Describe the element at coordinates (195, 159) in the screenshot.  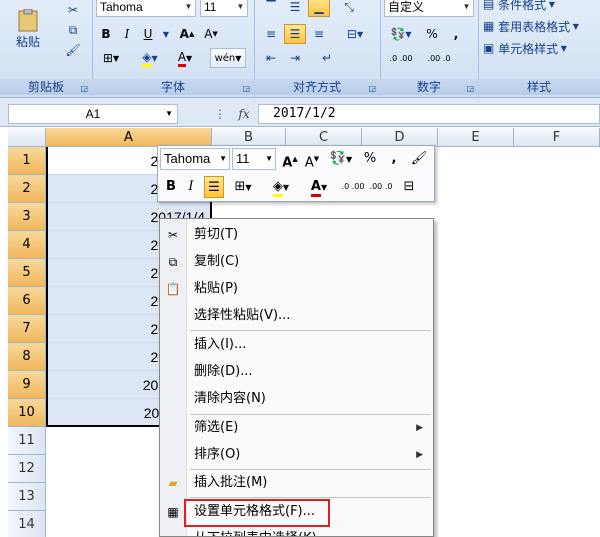
I see `mini-font-name-combo: Tahoma ▼` at that location.